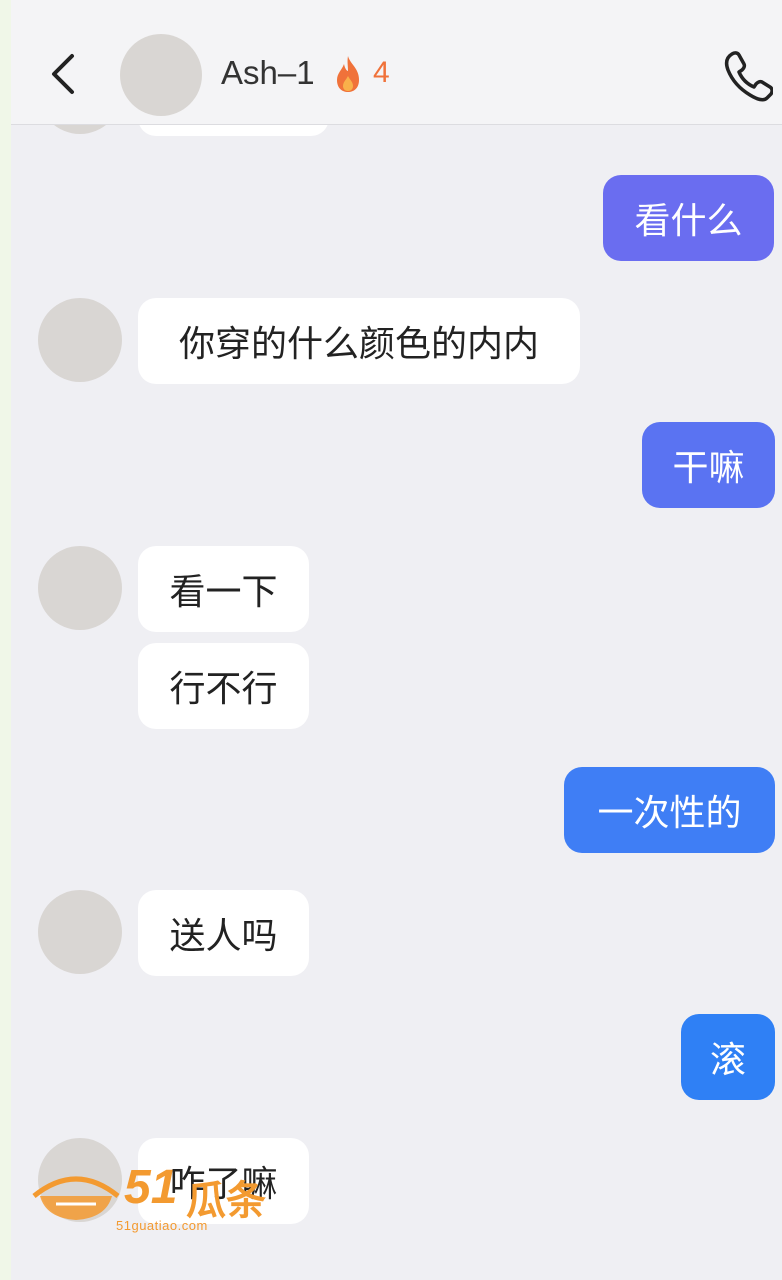 The height and width of the screenshot is (1280, 782). I want to click on message-text: 行不行, so click(223, 689).